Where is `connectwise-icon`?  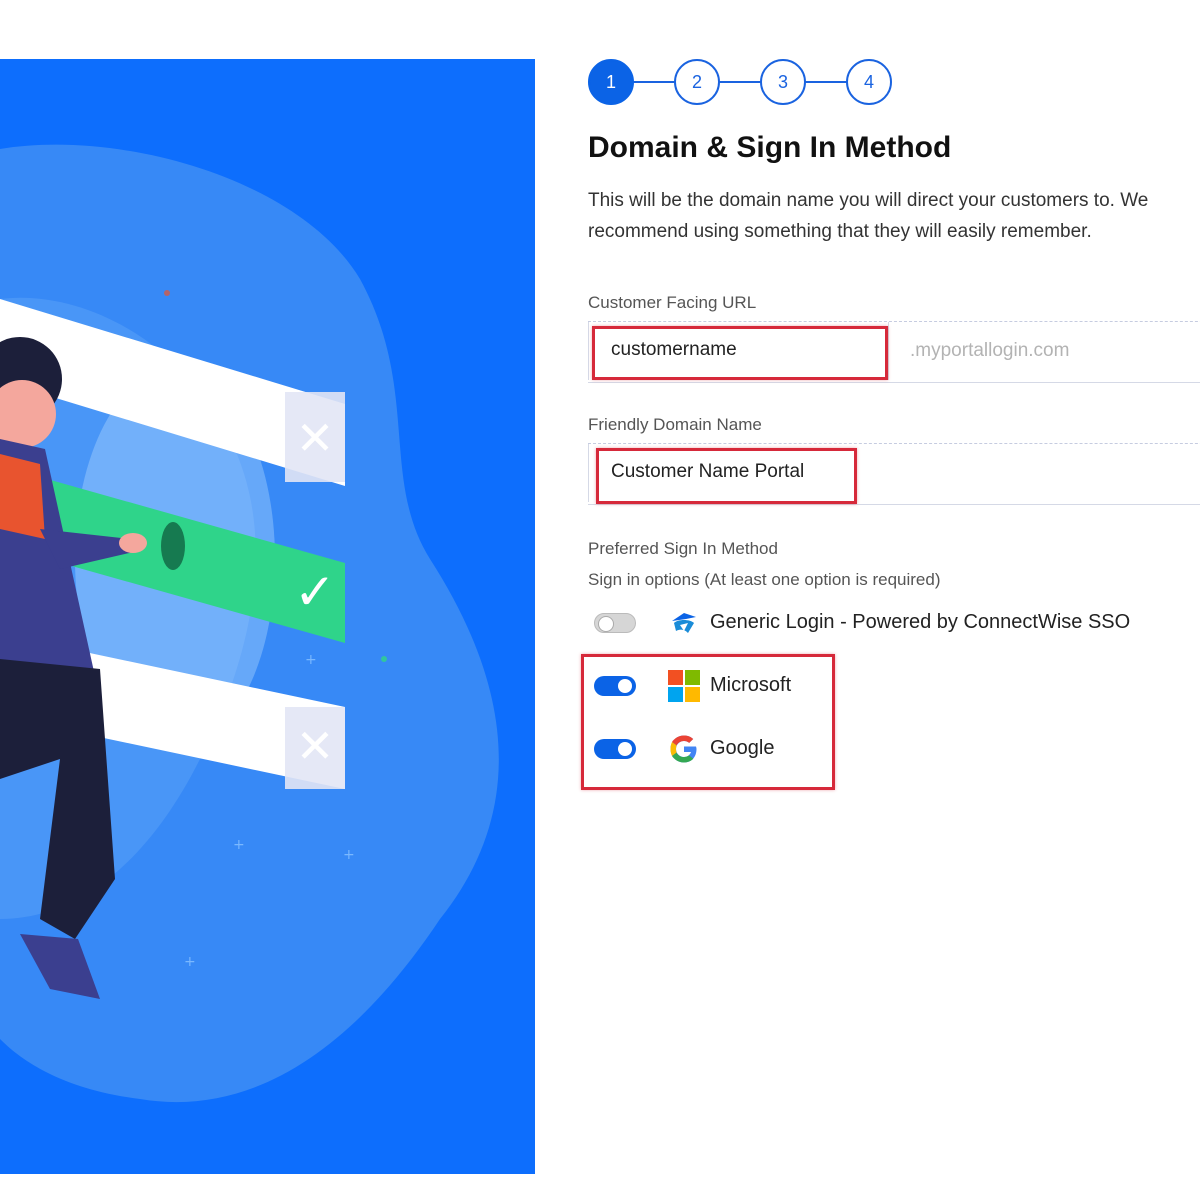 connectwise-icon is located at coordinates (684, 623).